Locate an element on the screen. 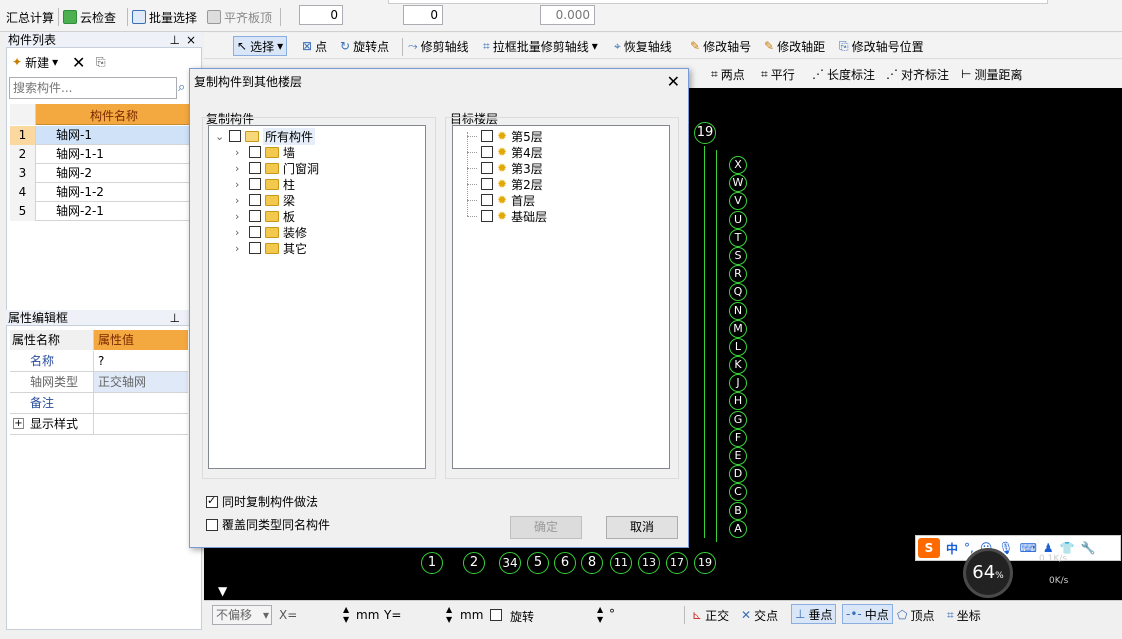  tree-item-column: › 柱 is located at coordinates (265, 184).